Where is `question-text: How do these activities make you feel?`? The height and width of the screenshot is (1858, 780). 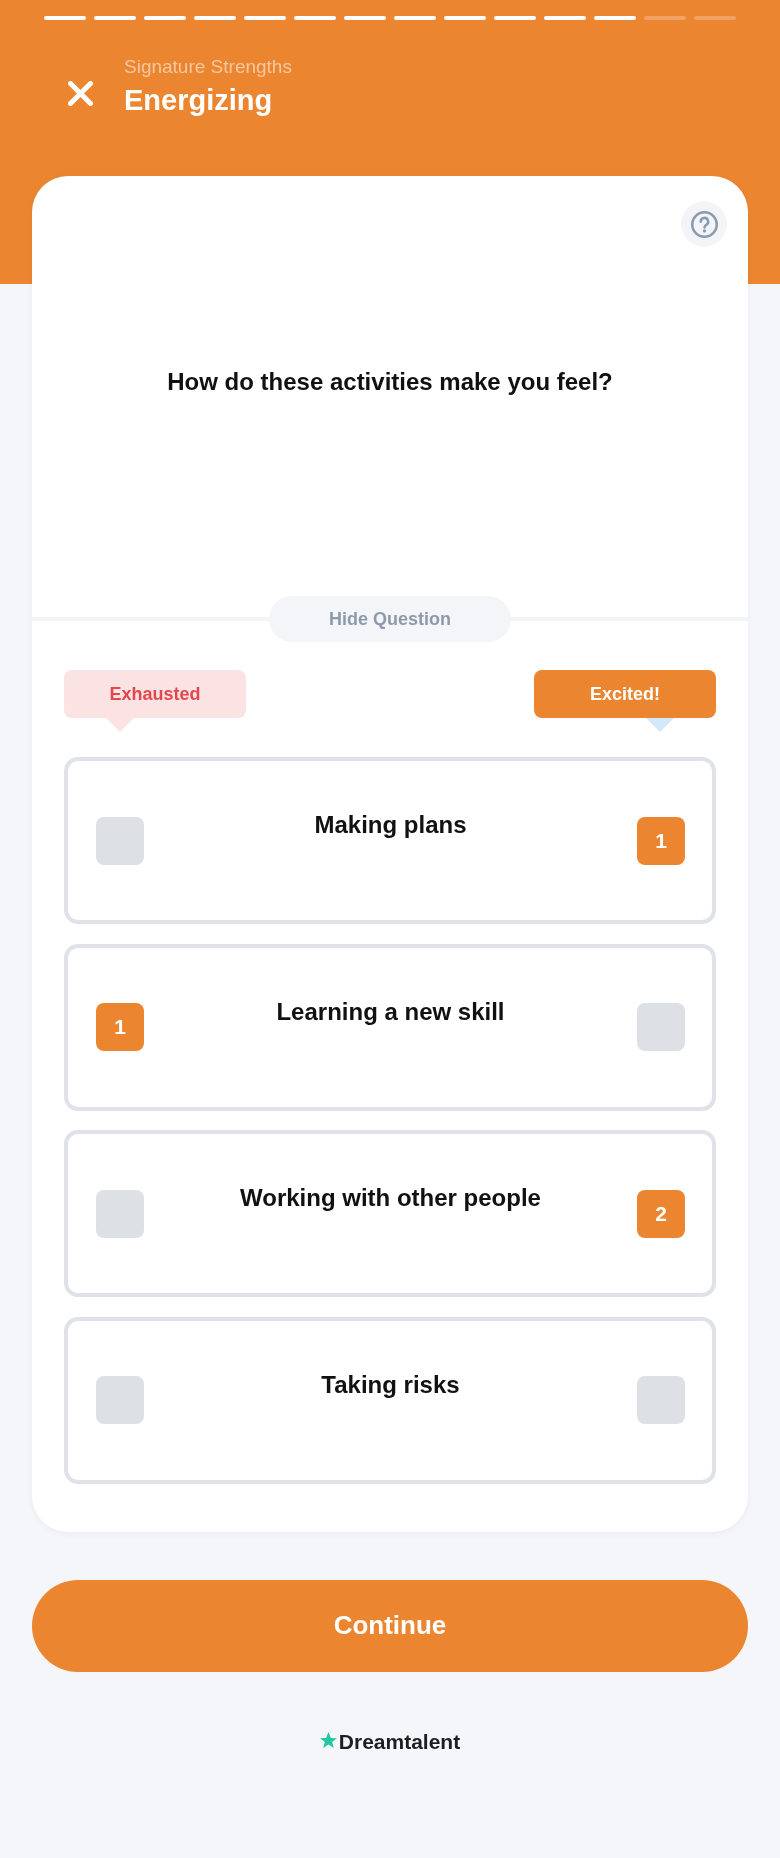 question-text: How do these activities make you feel? is located at coordinates (390, 382).